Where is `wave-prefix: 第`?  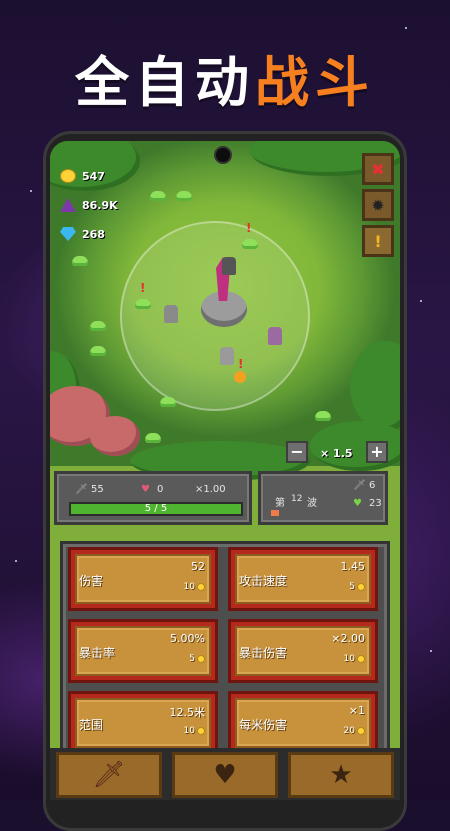 wave-prefix: 第 is located at coordinates (280, 503).